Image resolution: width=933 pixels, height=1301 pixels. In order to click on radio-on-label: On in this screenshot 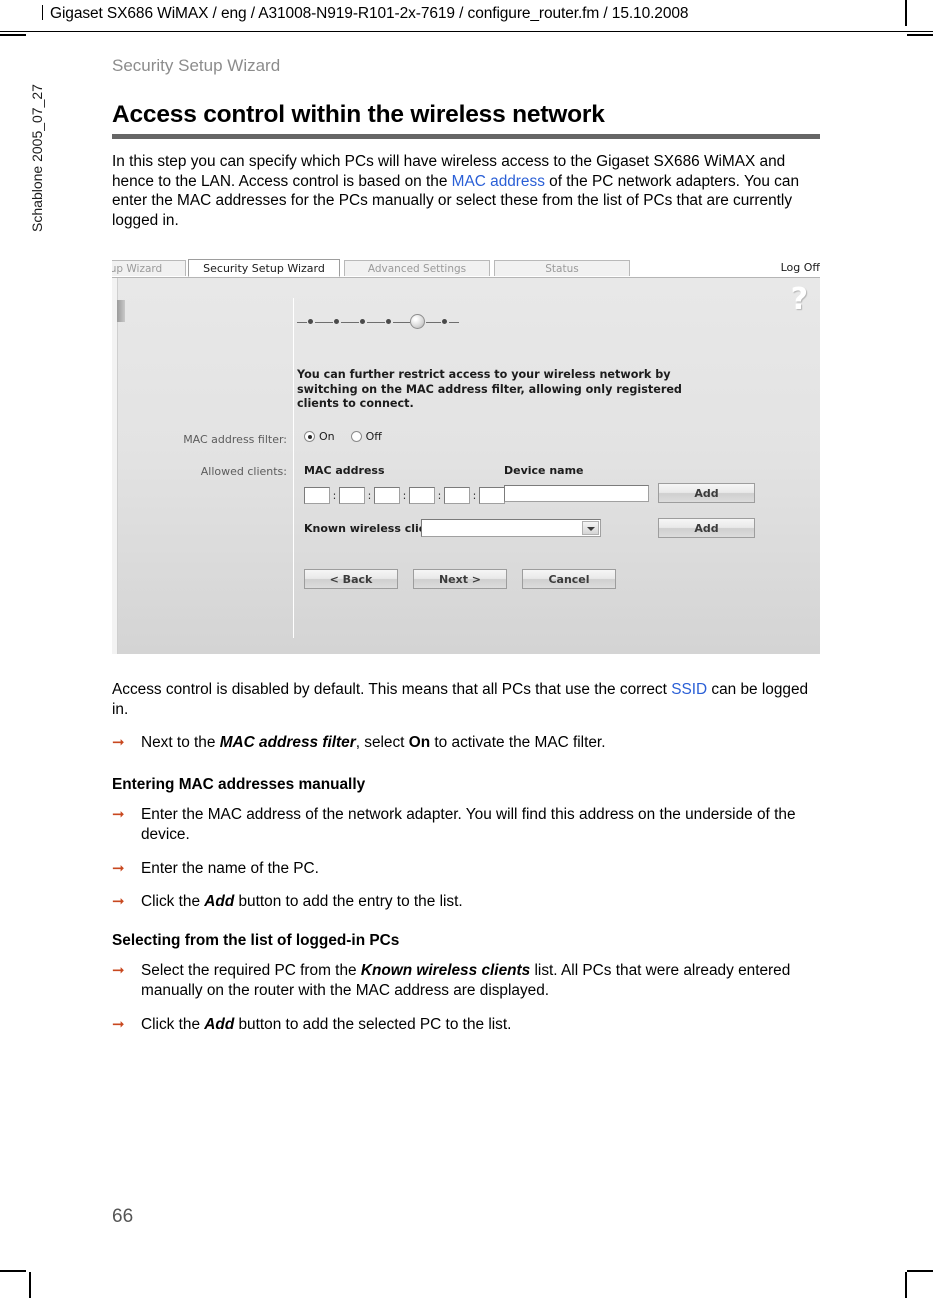, I will do `click(327, 436)`.